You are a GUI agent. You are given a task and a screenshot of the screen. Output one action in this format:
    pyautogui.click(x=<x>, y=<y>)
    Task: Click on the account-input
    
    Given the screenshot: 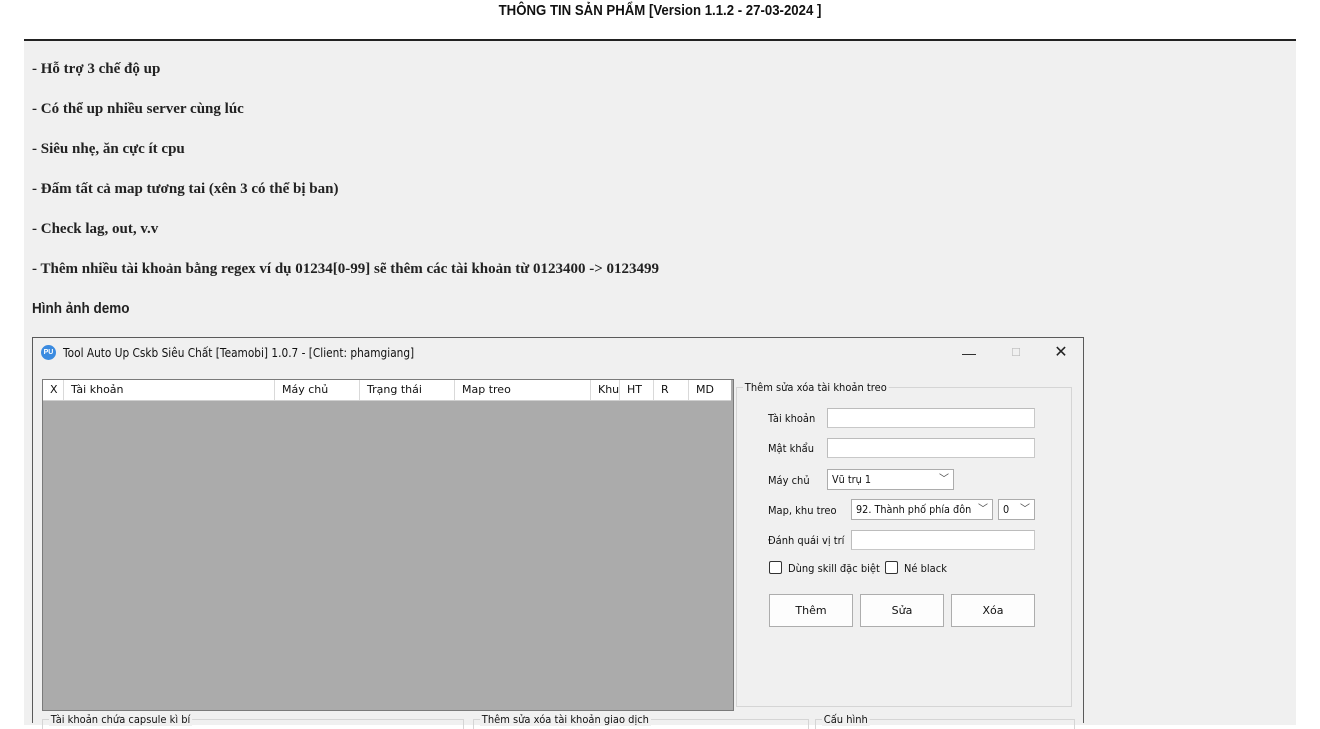 What is the action you would take?
    pyautogui.click(x=931, y=418)
    